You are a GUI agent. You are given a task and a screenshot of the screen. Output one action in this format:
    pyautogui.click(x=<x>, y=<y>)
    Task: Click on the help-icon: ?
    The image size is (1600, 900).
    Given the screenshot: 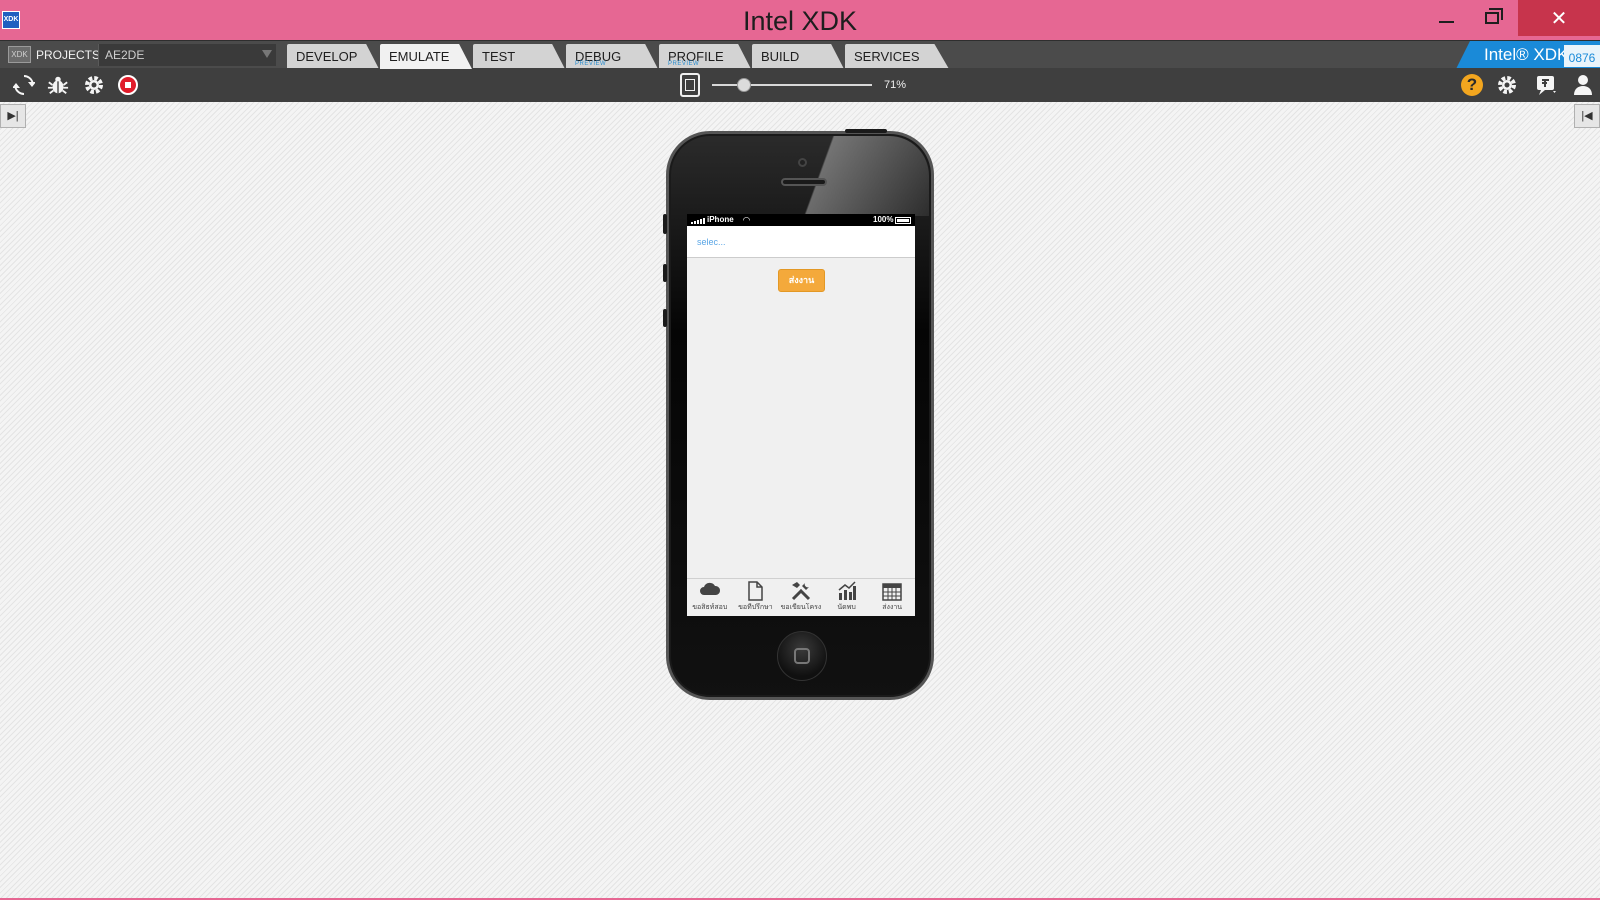 What is the action you would take?
    pyautogui.click(x=1472, y=85)
    